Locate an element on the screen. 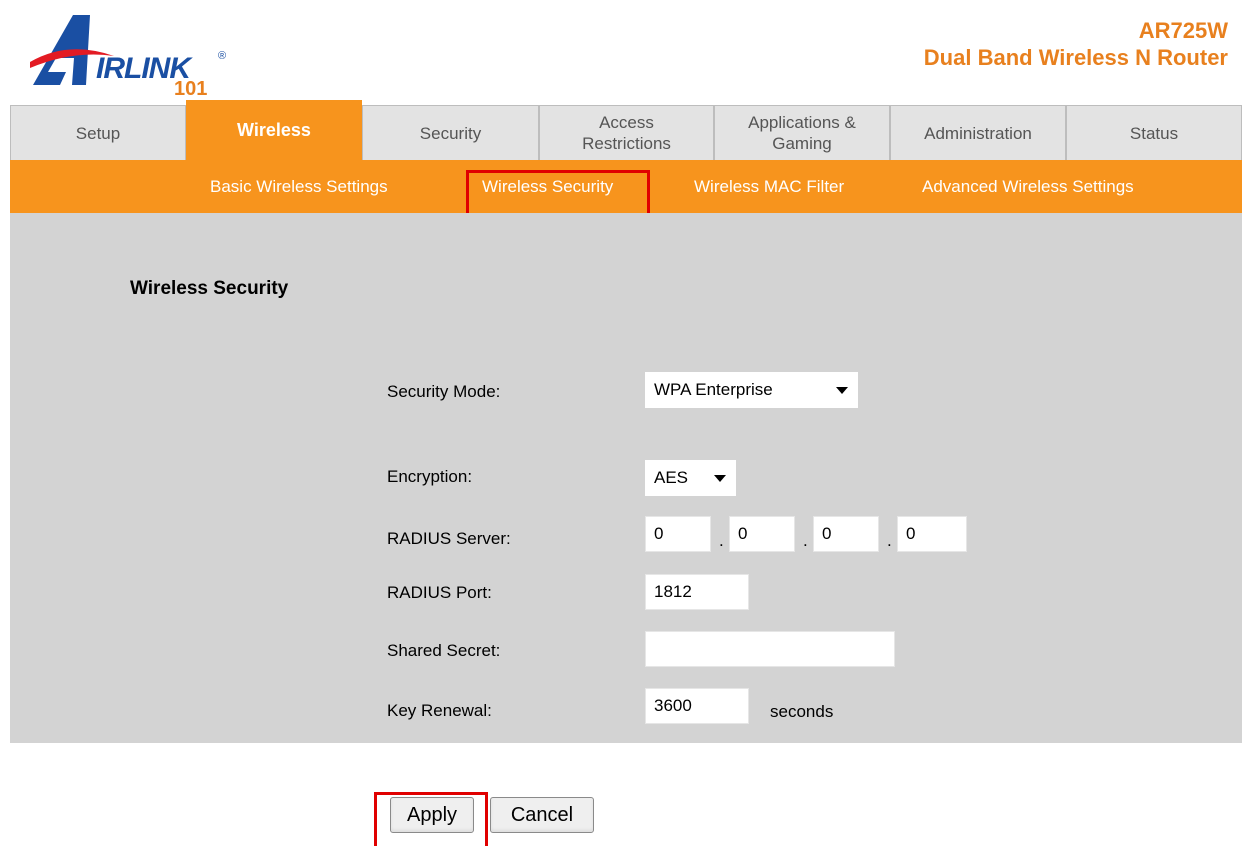  tab-label-line1: Applications & is located at coordinates (802, 122).